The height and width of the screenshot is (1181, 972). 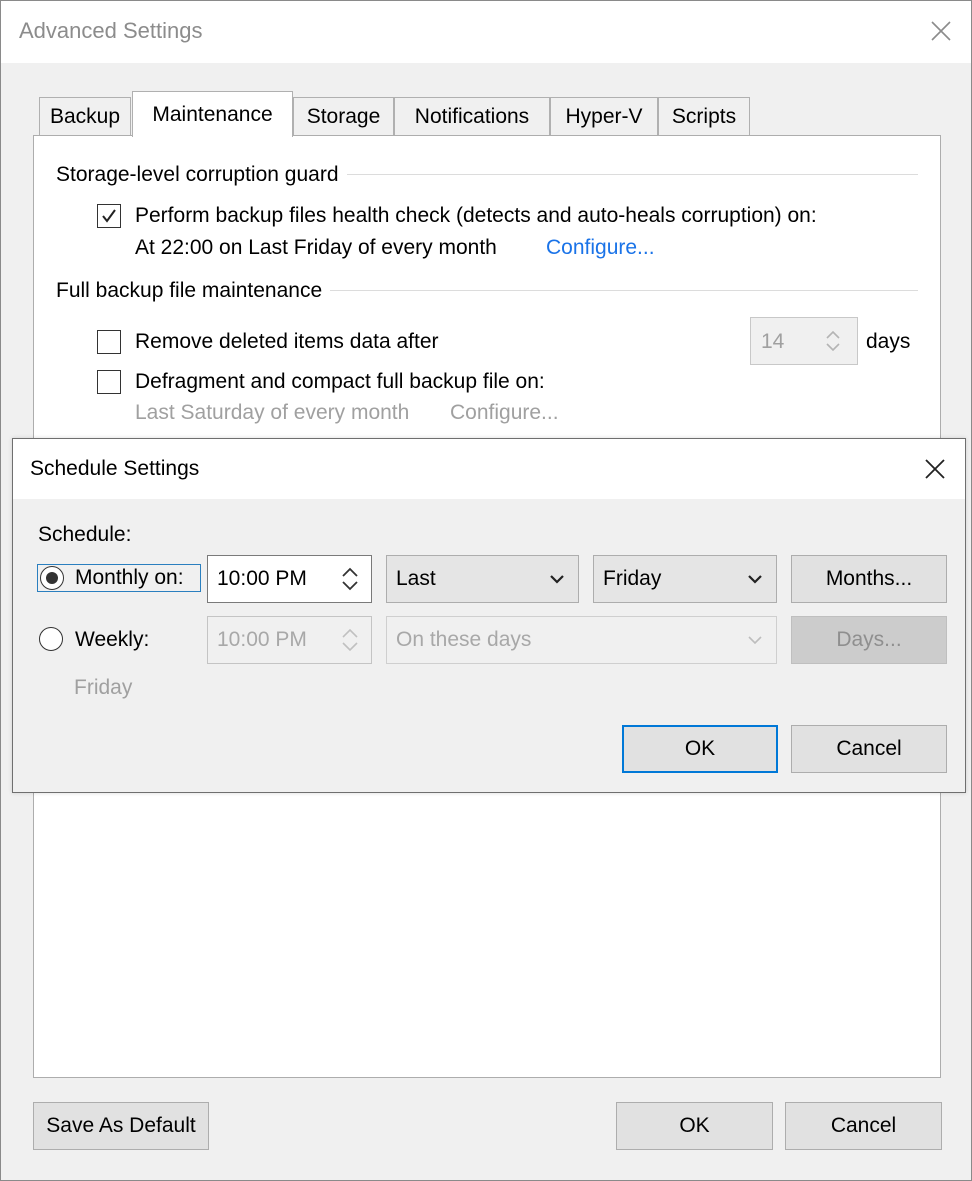 I want to click on tab-storage: Storage, so click(x=343, y=116).